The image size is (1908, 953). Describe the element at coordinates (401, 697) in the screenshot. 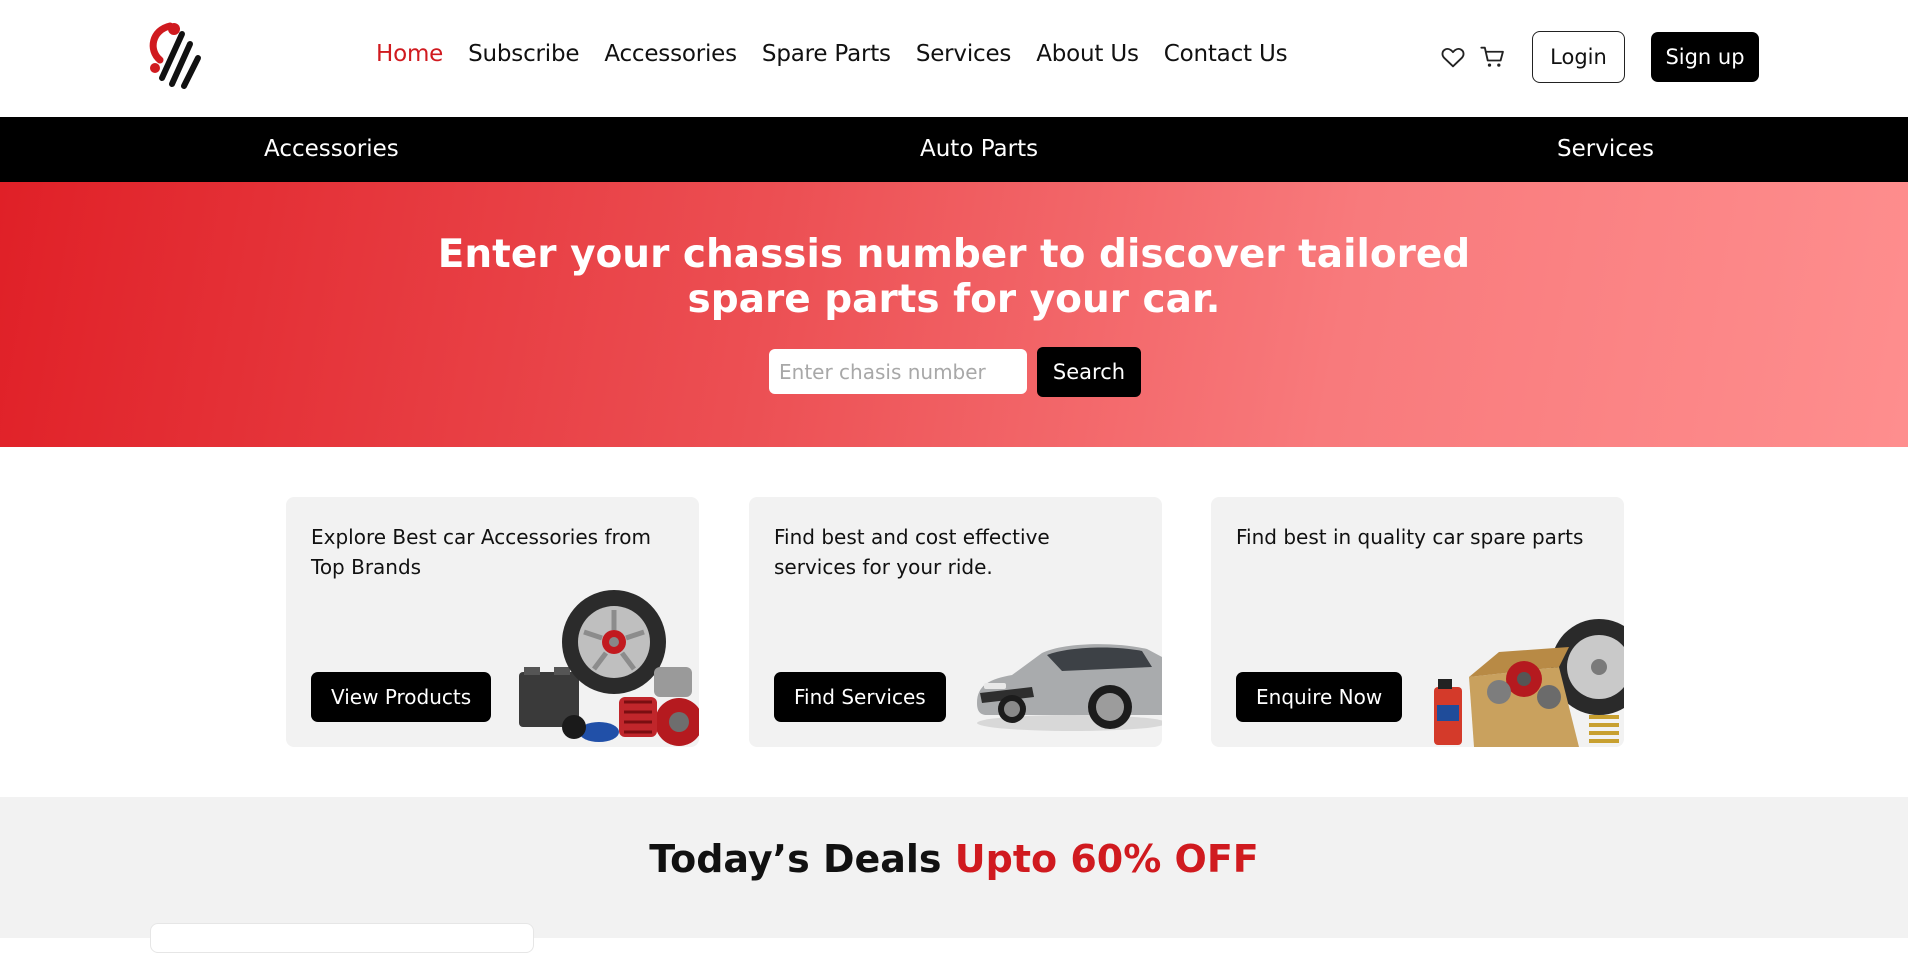

I see `view-products-button: View Products` at that location.